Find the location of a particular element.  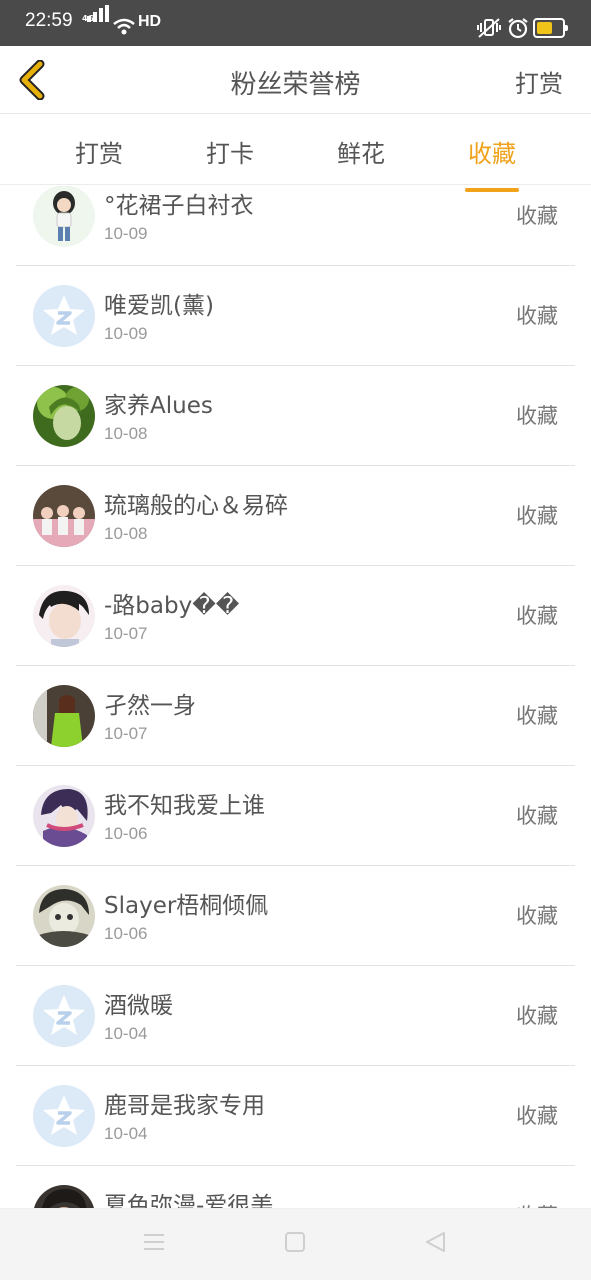

page-title: 粉丝荣誉榜 is located at coordinates (295, 85).